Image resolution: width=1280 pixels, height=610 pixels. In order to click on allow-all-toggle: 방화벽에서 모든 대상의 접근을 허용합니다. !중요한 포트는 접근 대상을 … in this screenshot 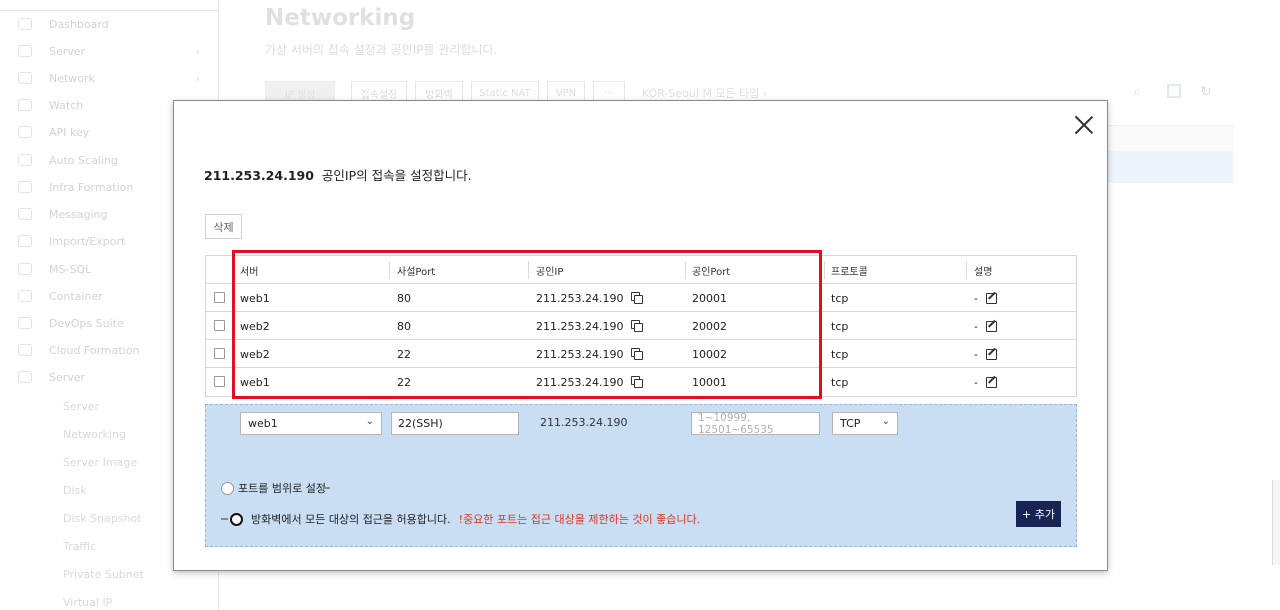, I will do `click(460, 519)`.